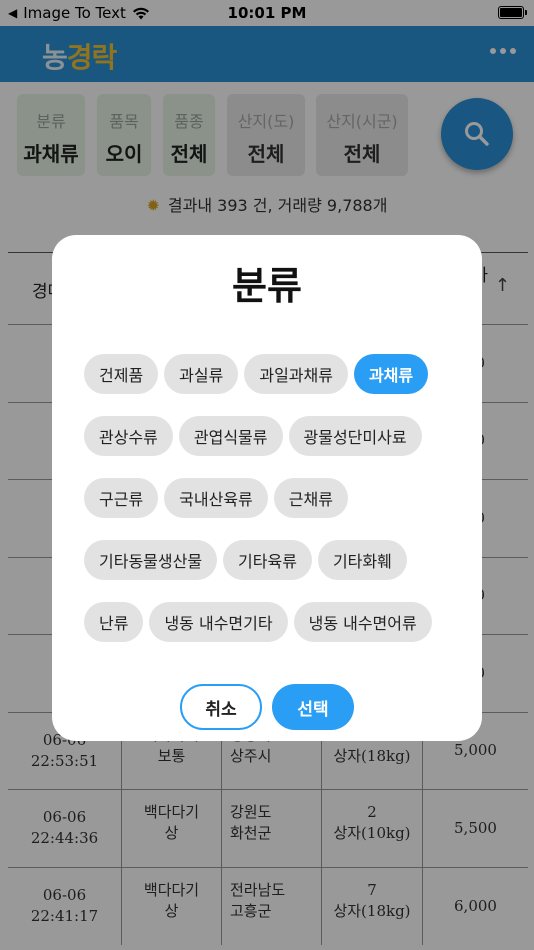  Describe the element at coordinates (218, 622) in the screenshot. I see `chip-option: 냉동 내수면기타` at that location.